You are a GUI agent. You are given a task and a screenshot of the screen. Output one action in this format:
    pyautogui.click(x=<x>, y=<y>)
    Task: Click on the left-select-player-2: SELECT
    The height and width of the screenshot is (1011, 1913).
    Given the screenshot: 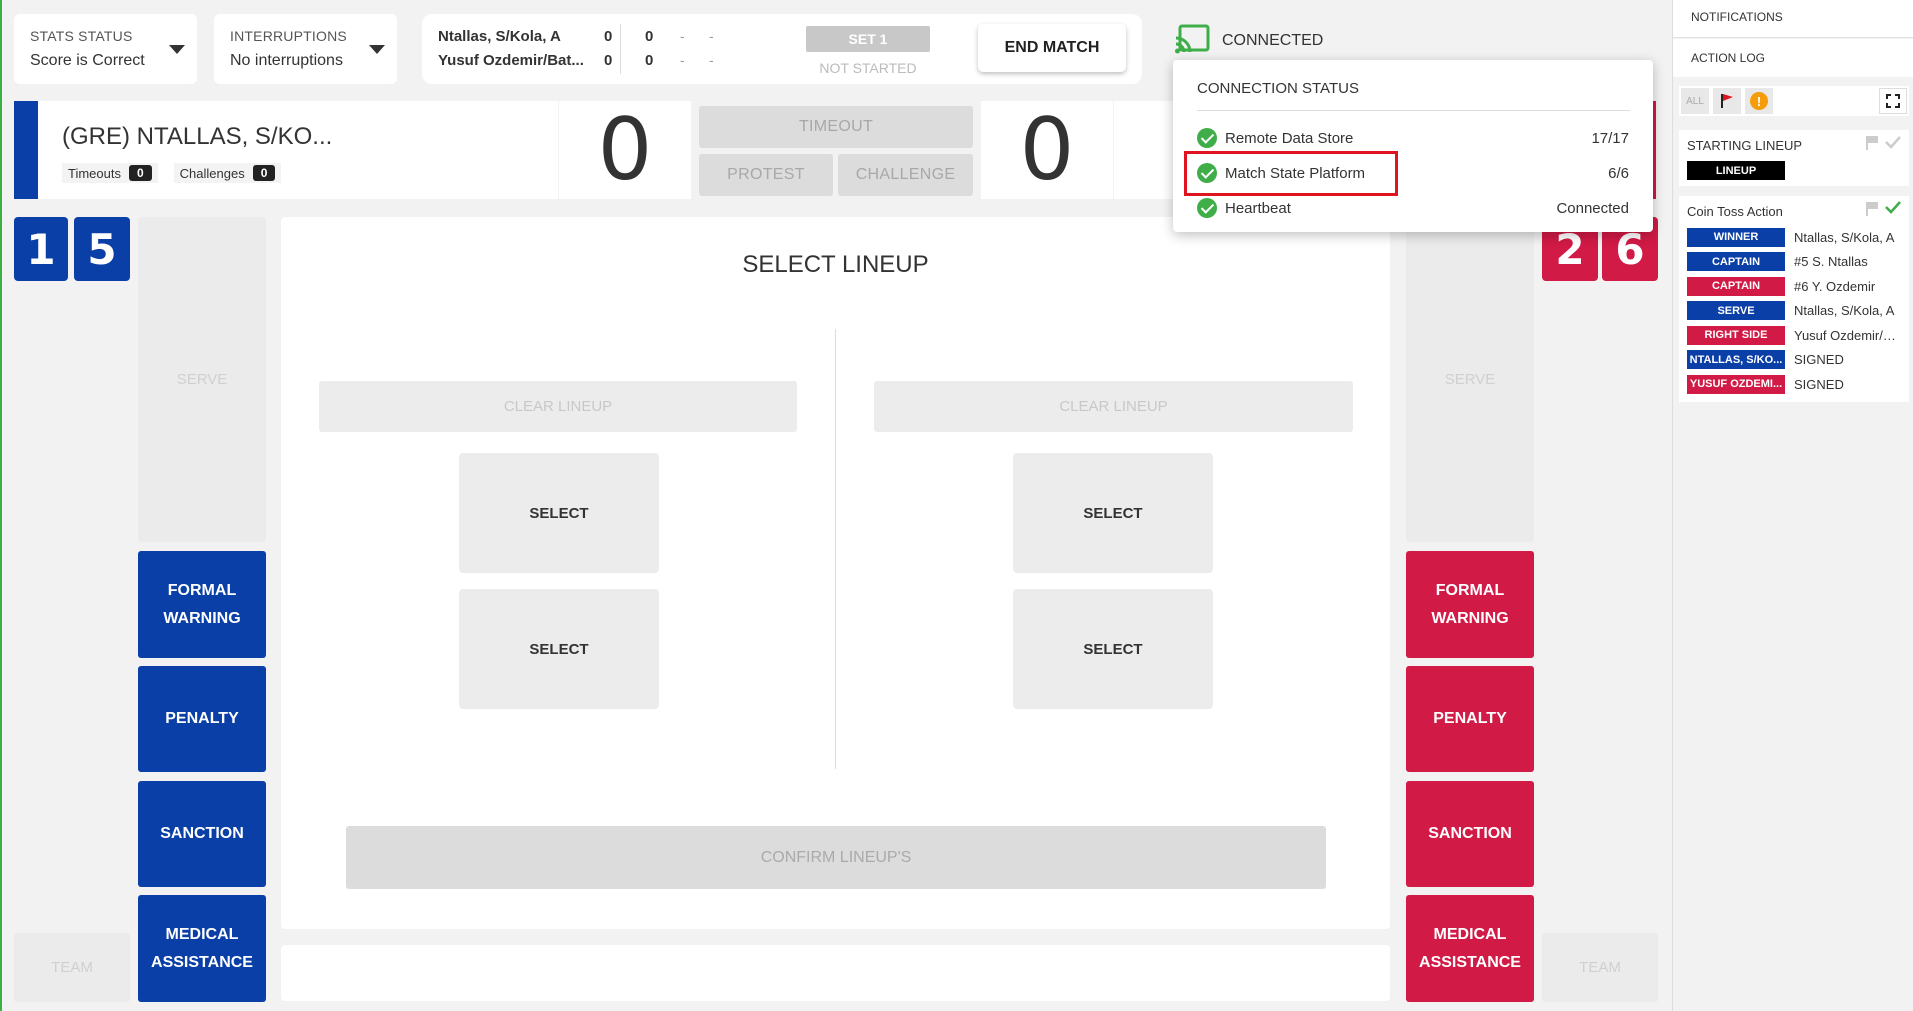 What is the action you would take?
    pyautogui.click(x=559, y=649)
    